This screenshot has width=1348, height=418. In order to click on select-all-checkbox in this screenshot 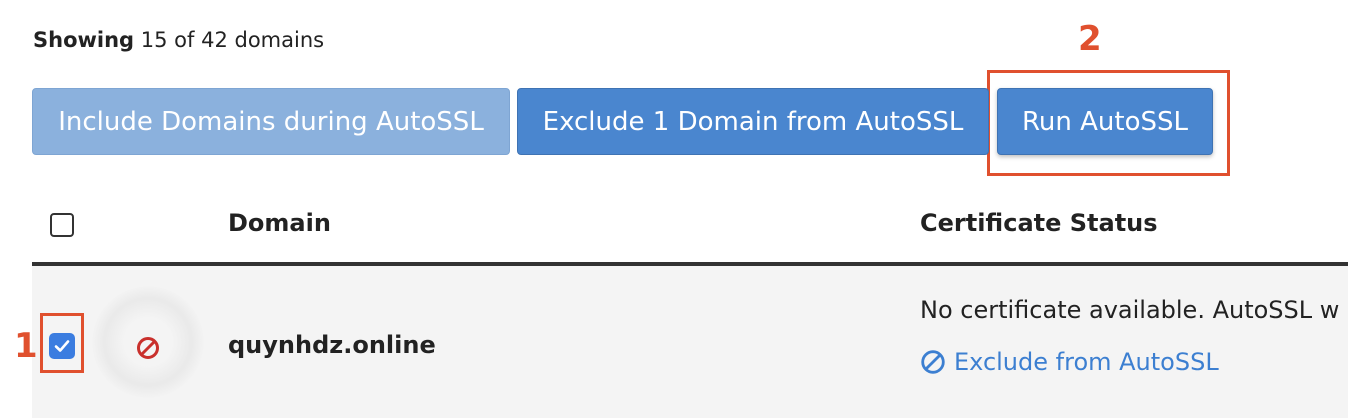, I will do `click(62, 225)`.